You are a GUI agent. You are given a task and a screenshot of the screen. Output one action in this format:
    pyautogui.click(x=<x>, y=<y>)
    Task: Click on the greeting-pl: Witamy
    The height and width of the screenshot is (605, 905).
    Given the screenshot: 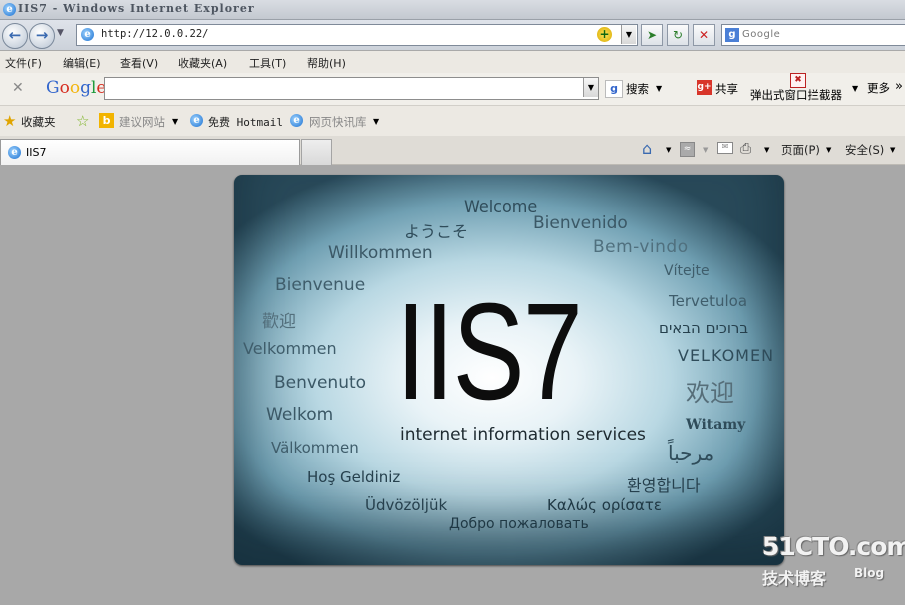 What is the action you would take?
    pyautogui.click(x=716, y=425)
    